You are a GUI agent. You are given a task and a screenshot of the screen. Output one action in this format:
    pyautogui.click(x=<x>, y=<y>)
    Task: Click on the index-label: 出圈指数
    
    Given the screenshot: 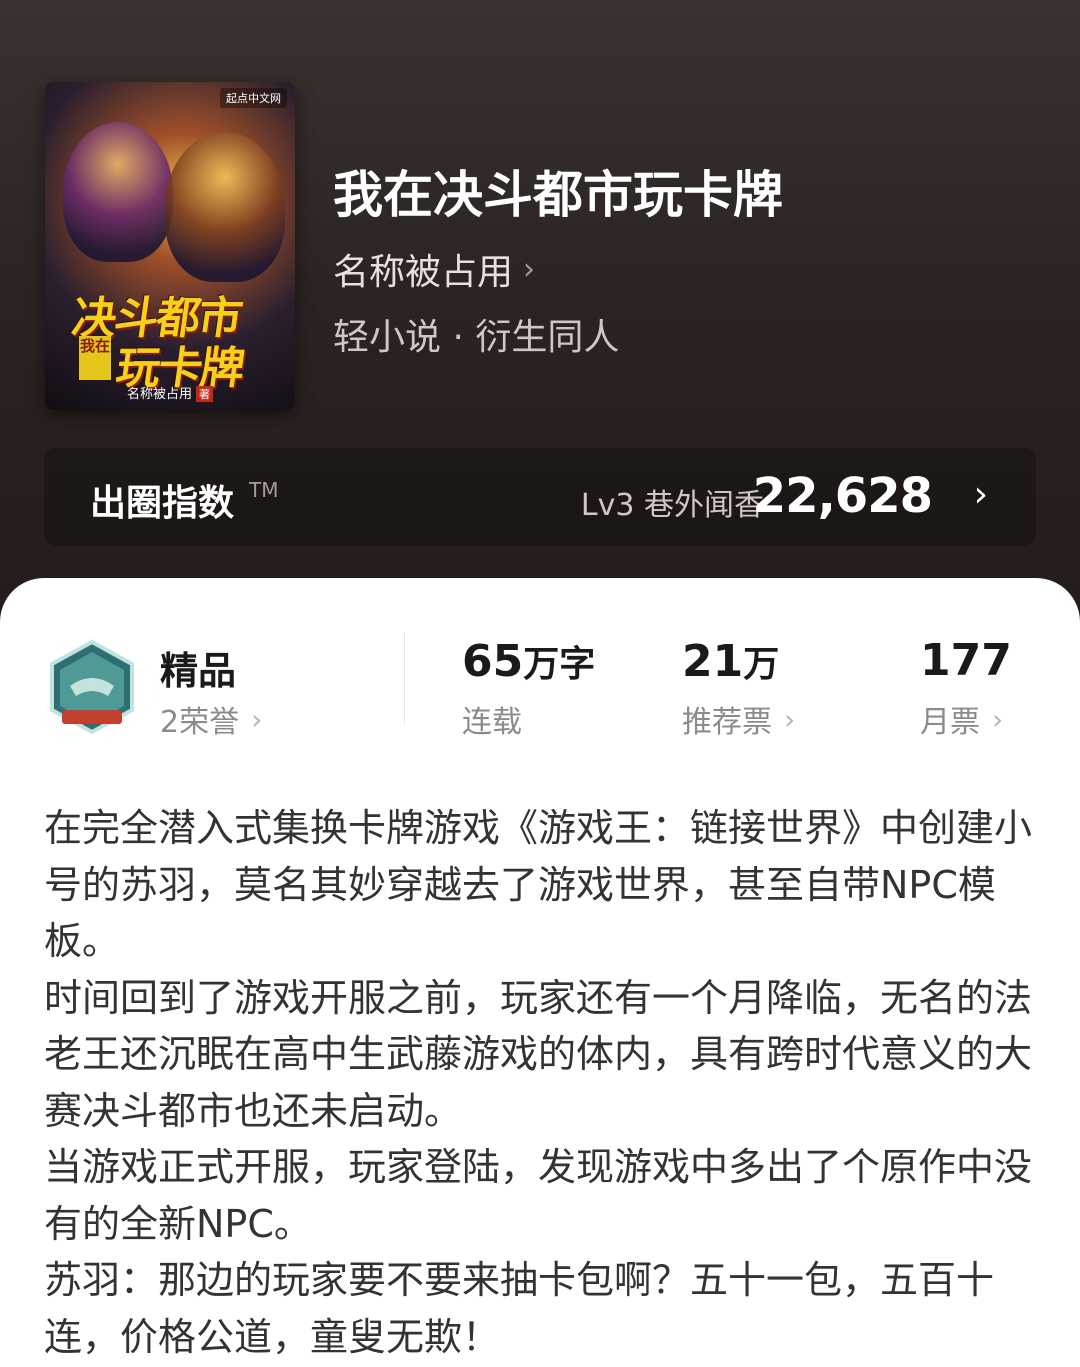 What is the action you would take?
    pyautogui.click(x=162, y=503)
    